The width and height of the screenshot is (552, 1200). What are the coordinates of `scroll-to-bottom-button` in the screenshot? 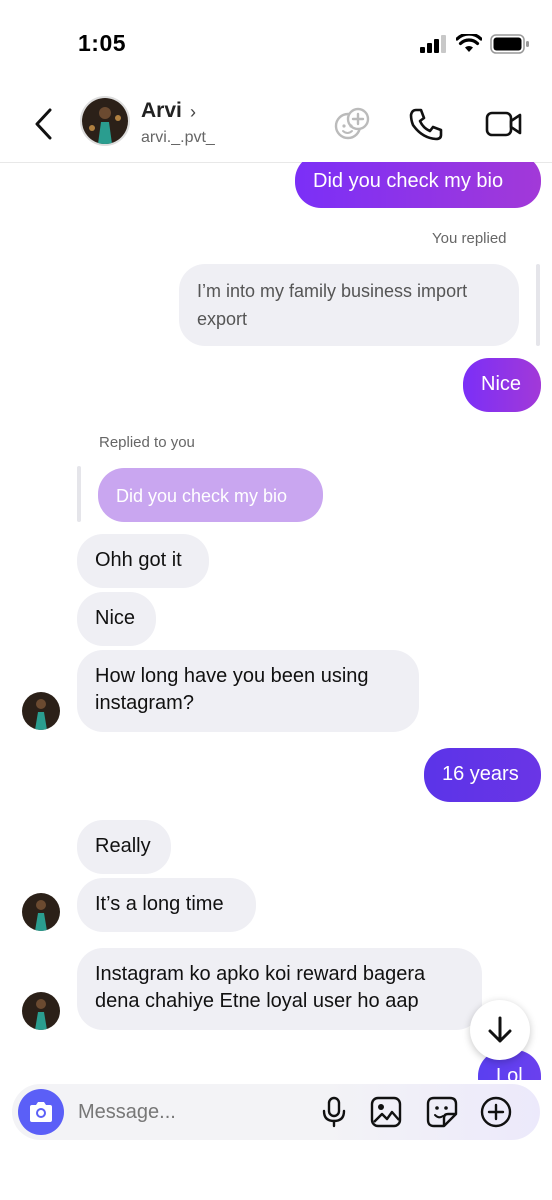 It's located at (500, 1030).